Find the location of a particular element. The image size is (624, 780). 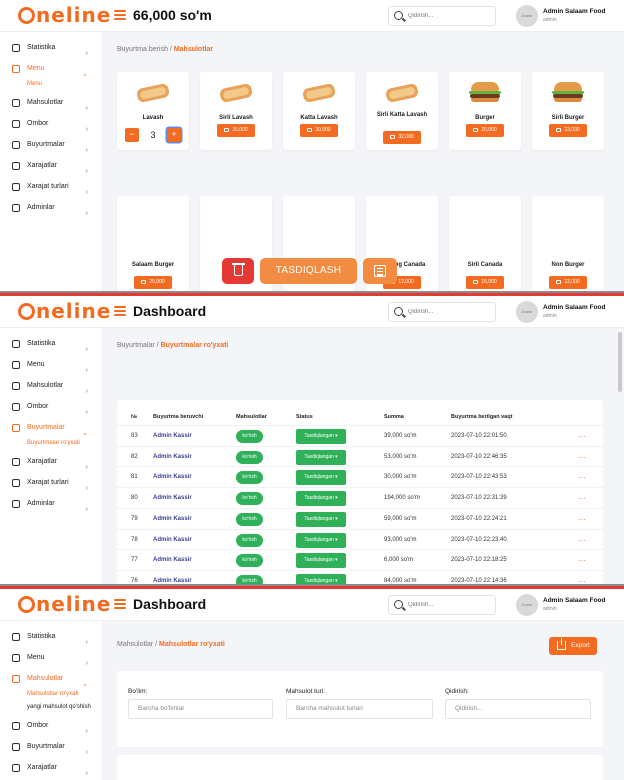

add-to-order-button: 30,000 is located at coordinates (319, 130).